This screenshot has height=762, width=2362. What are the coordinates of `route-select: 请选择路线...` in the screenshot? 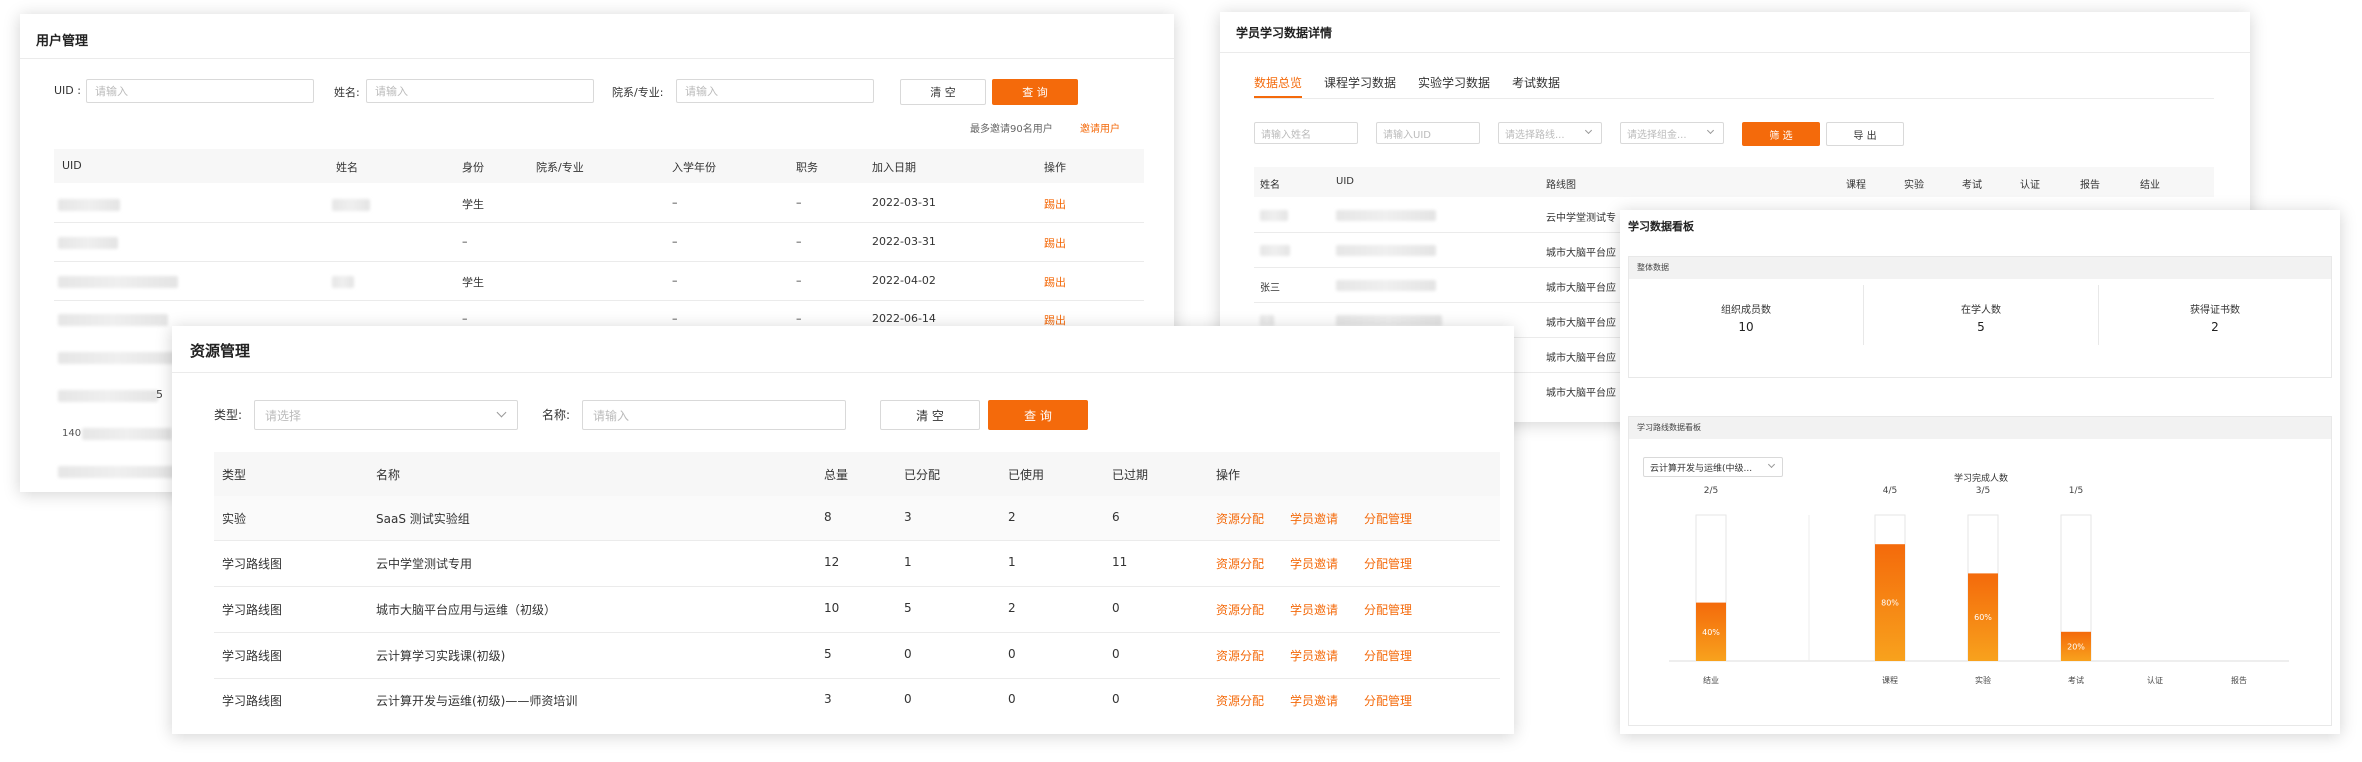 It's located at (1550, 133).